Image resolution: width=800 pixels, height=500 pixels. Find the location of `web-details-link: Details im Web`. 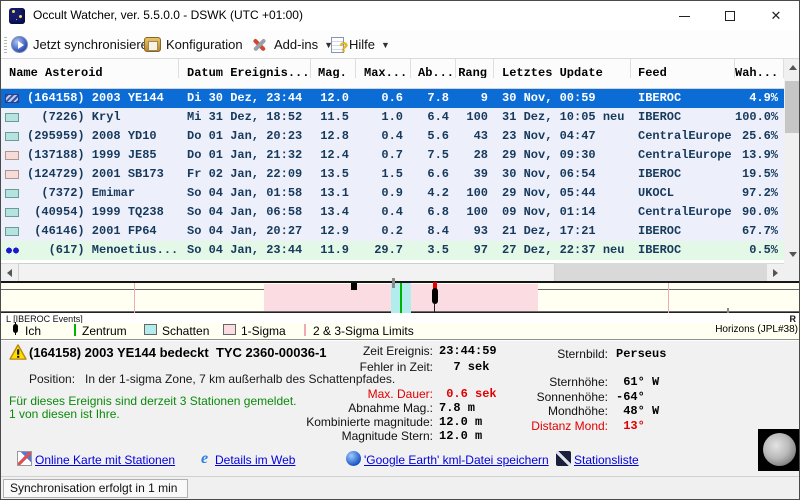

web-details-link: Details im Web is located at coordinates (255, 460).